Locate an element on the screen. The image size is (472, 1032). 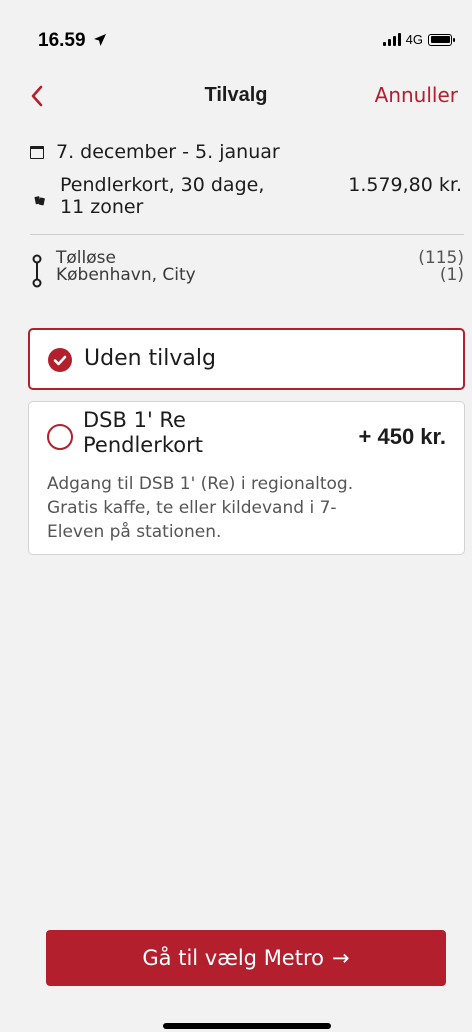
option-price: + 450 kr. is located at coordinates (402, 436).